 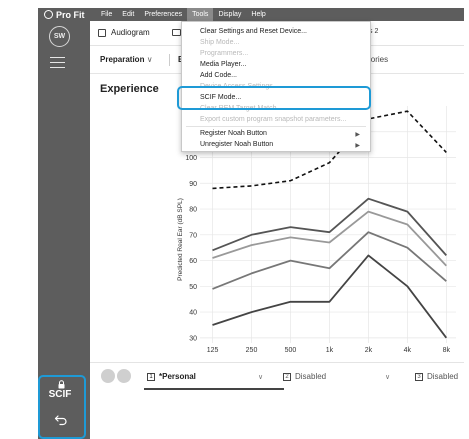 What do you see at coordinates (128, 14) in the screenshot?
I see `menu-edit: Edit` at bounding box center [128, 14].